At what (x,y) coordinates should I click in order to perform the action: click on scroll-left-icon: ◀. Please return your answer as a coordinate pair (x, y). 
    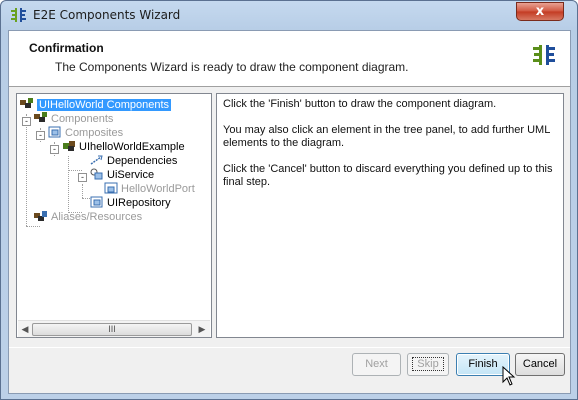
    Looking at the image, I should click on (25, 329).